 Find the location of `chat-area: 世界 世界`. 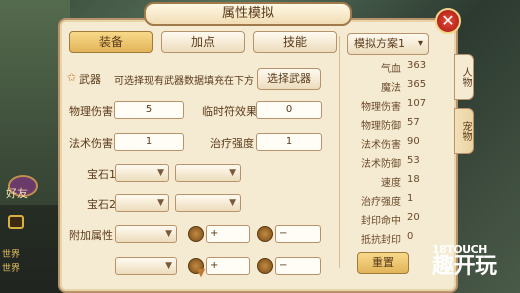

chat-area: 世界 世界 is located at coordinates (31, 249).